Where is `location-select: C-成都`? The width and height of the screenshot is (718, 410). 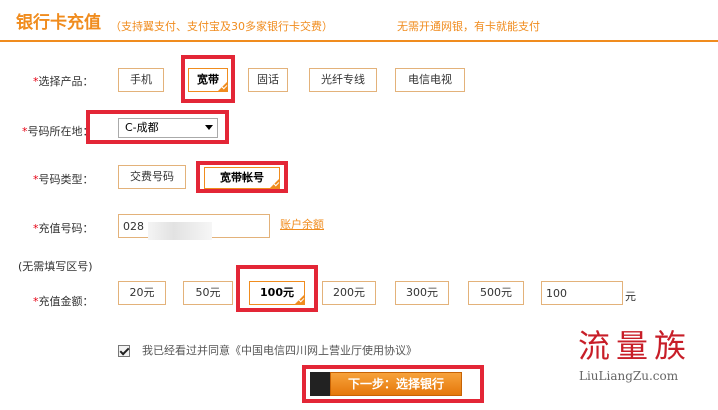 location-select: C-成都 is located at coordinates (168, 128).